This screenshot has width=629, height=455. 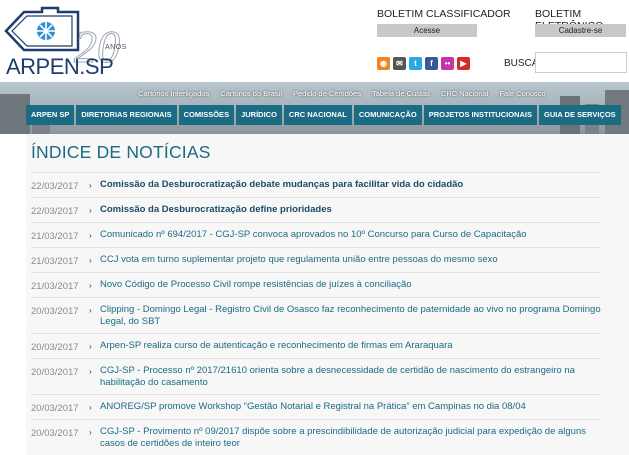 I want to click on nav-item: COMUNICAÇÃO, so click(x=387, y=115).